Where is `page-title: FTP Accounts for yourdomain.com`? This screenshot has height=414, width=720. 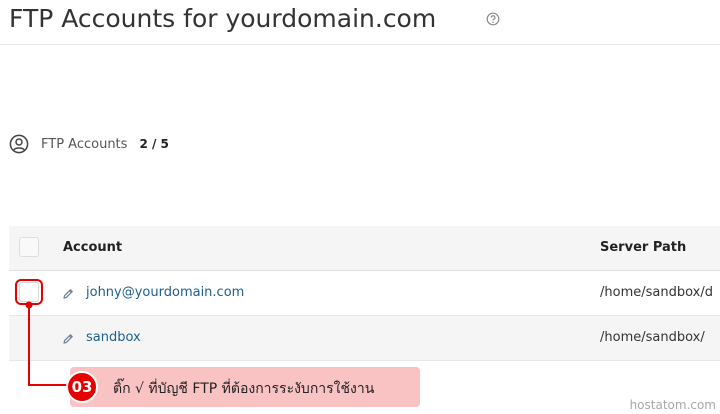 page-title: FTP Accounts for yourdomain.com is located at coordinates (223, 18).